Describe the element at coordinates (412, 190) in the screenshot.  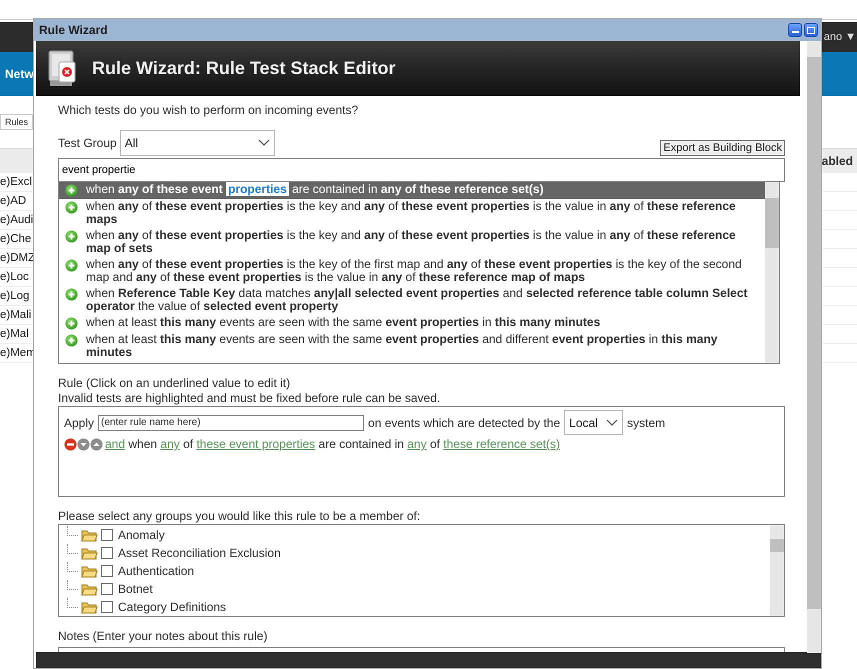
I see `test-option: when any of these event properties are contained in any of these reference set(s)` at that location.